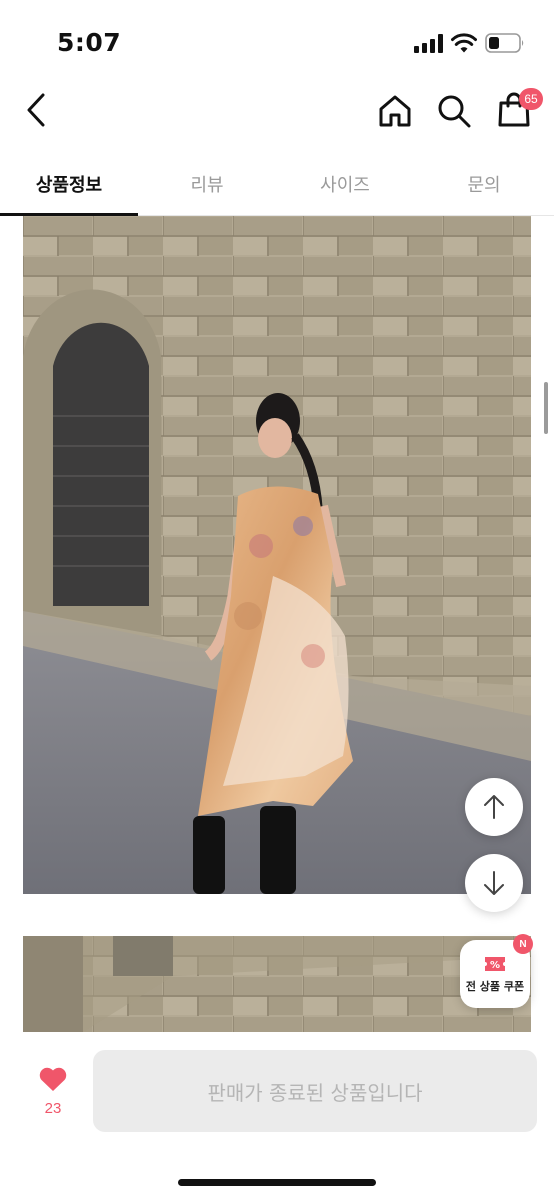 Image resolution: width=554 pixels, height=1200 pixels. Describe the element at coordinates (53, 1079) in the screenshot. I see `heart-icon` at that location.